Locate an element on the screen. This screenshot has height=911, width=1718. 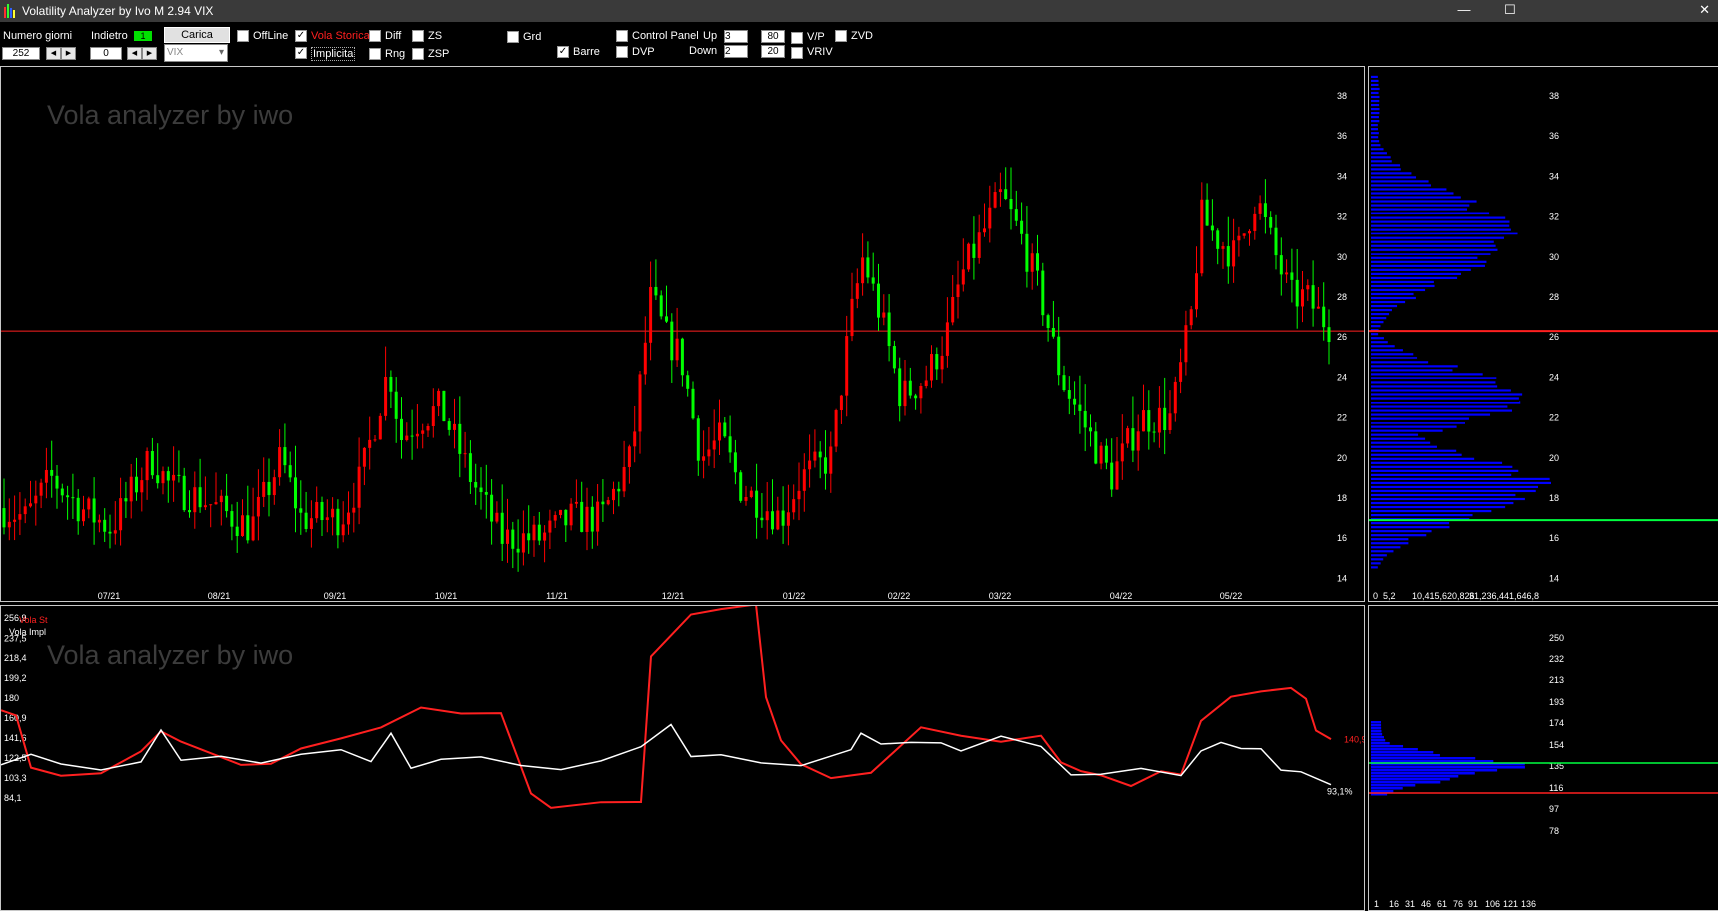
control-panel-checkbox is located at coordinates (622, 36).